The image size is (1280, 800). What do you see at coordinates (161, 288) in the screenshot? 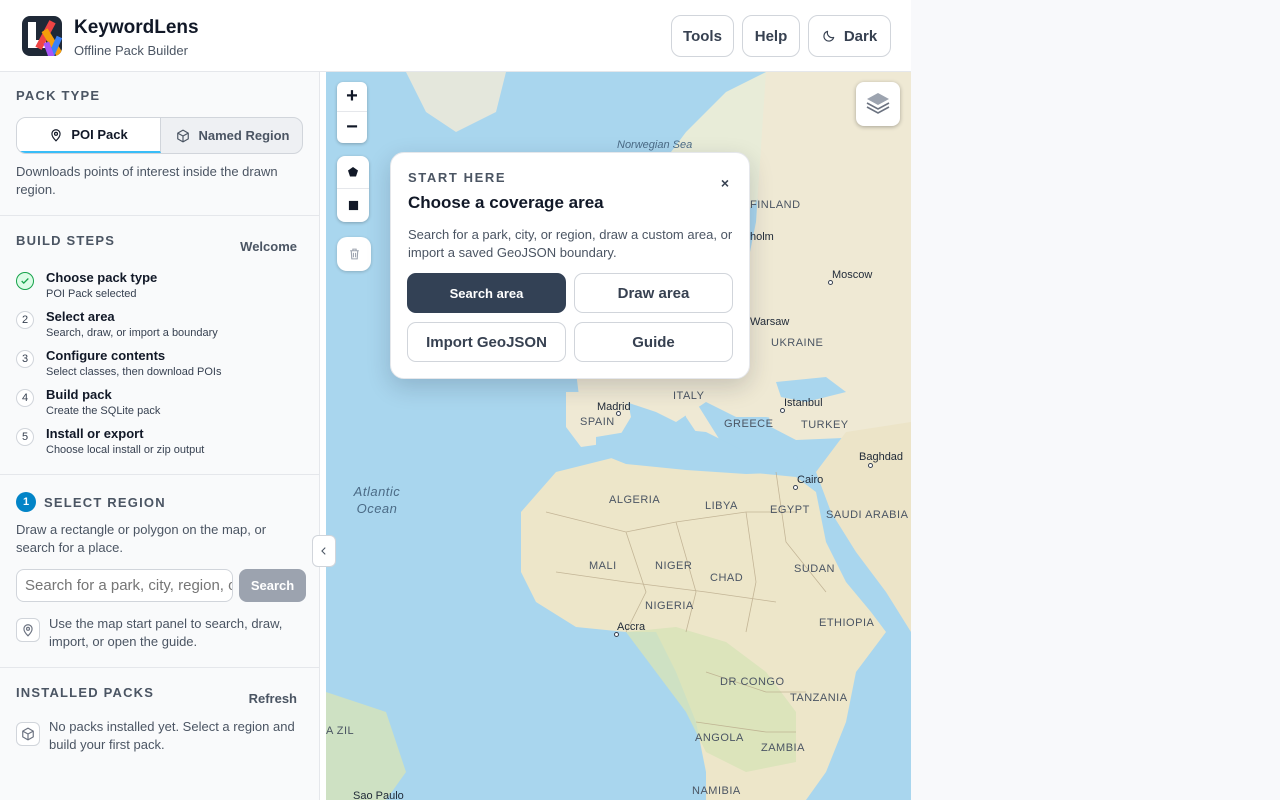
I see `step-choose-pack-type: Choose pack type POI Pack selected` at bounding box center [161, 288].